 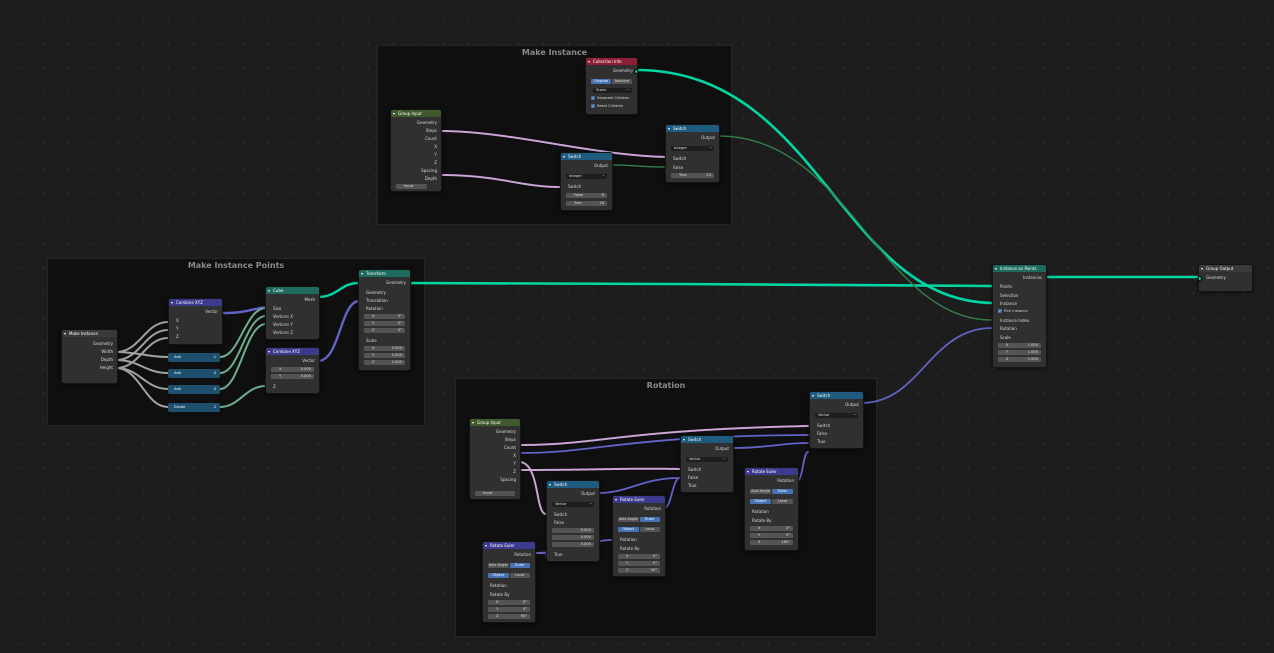 What do you see at coordinates (558, 554) in the screenshot?
I see `true-input: True` at bounding box center [558, 554].